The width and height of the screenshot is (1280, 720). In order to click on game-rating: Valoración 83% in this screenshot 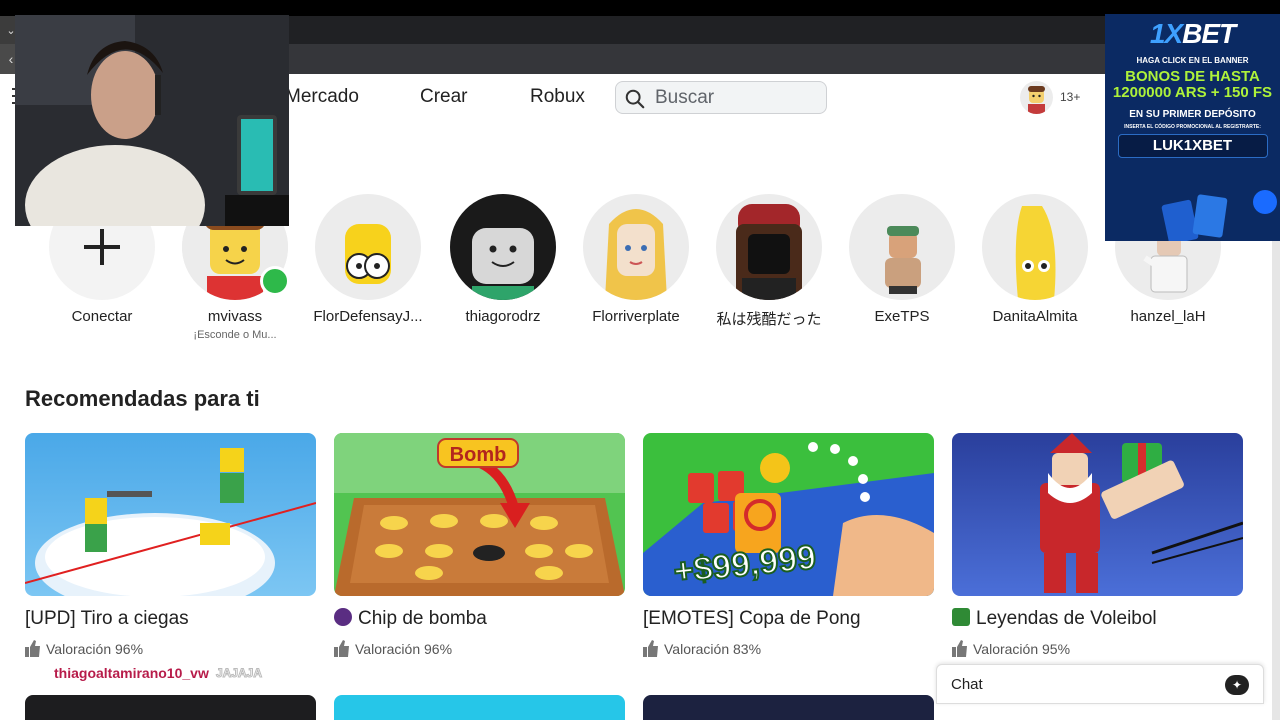, I will do `click(788, 648)`.